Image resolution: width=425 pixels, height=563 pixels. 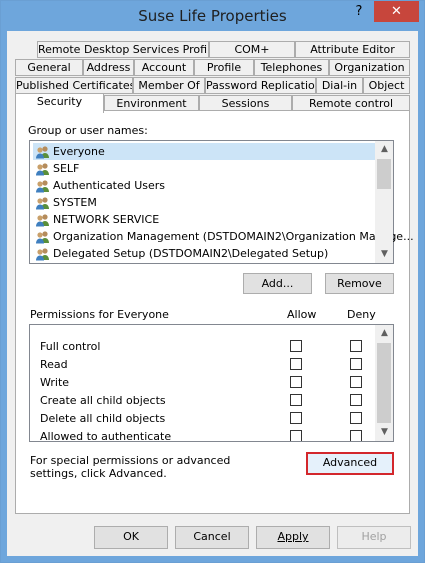 What do you see at coordinates (203, 364) in the screenshot?
I see `permission-row: Read` at bounding box center [203, 364].